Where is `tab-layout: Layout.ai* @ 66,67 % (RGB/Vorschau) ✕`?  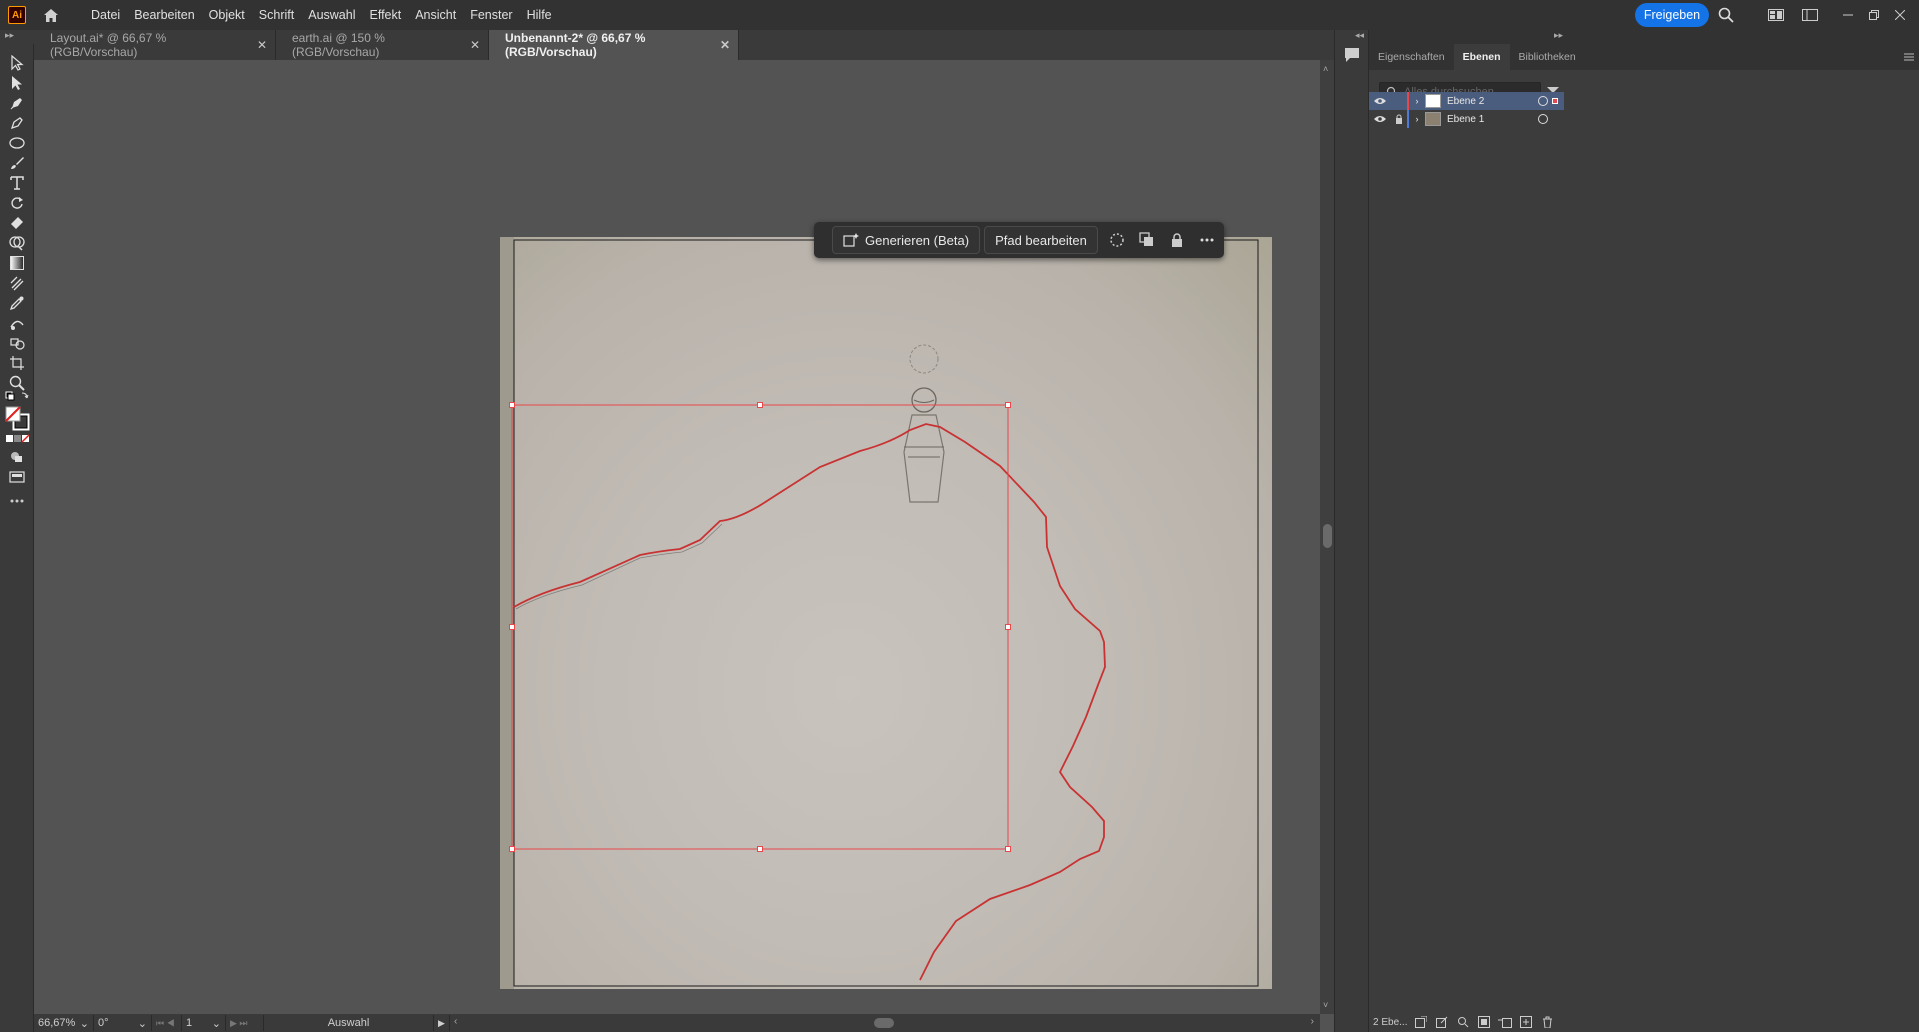 tab-layout: Layout.ai* @ 66,67 % (RGB/Vorschau) ✕ is located at coordinates (155, 45).